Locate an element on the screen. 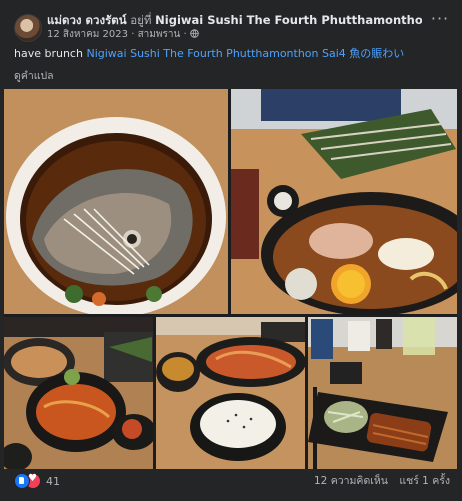  photo-rice-bowl is located at coordinates (230, 393).